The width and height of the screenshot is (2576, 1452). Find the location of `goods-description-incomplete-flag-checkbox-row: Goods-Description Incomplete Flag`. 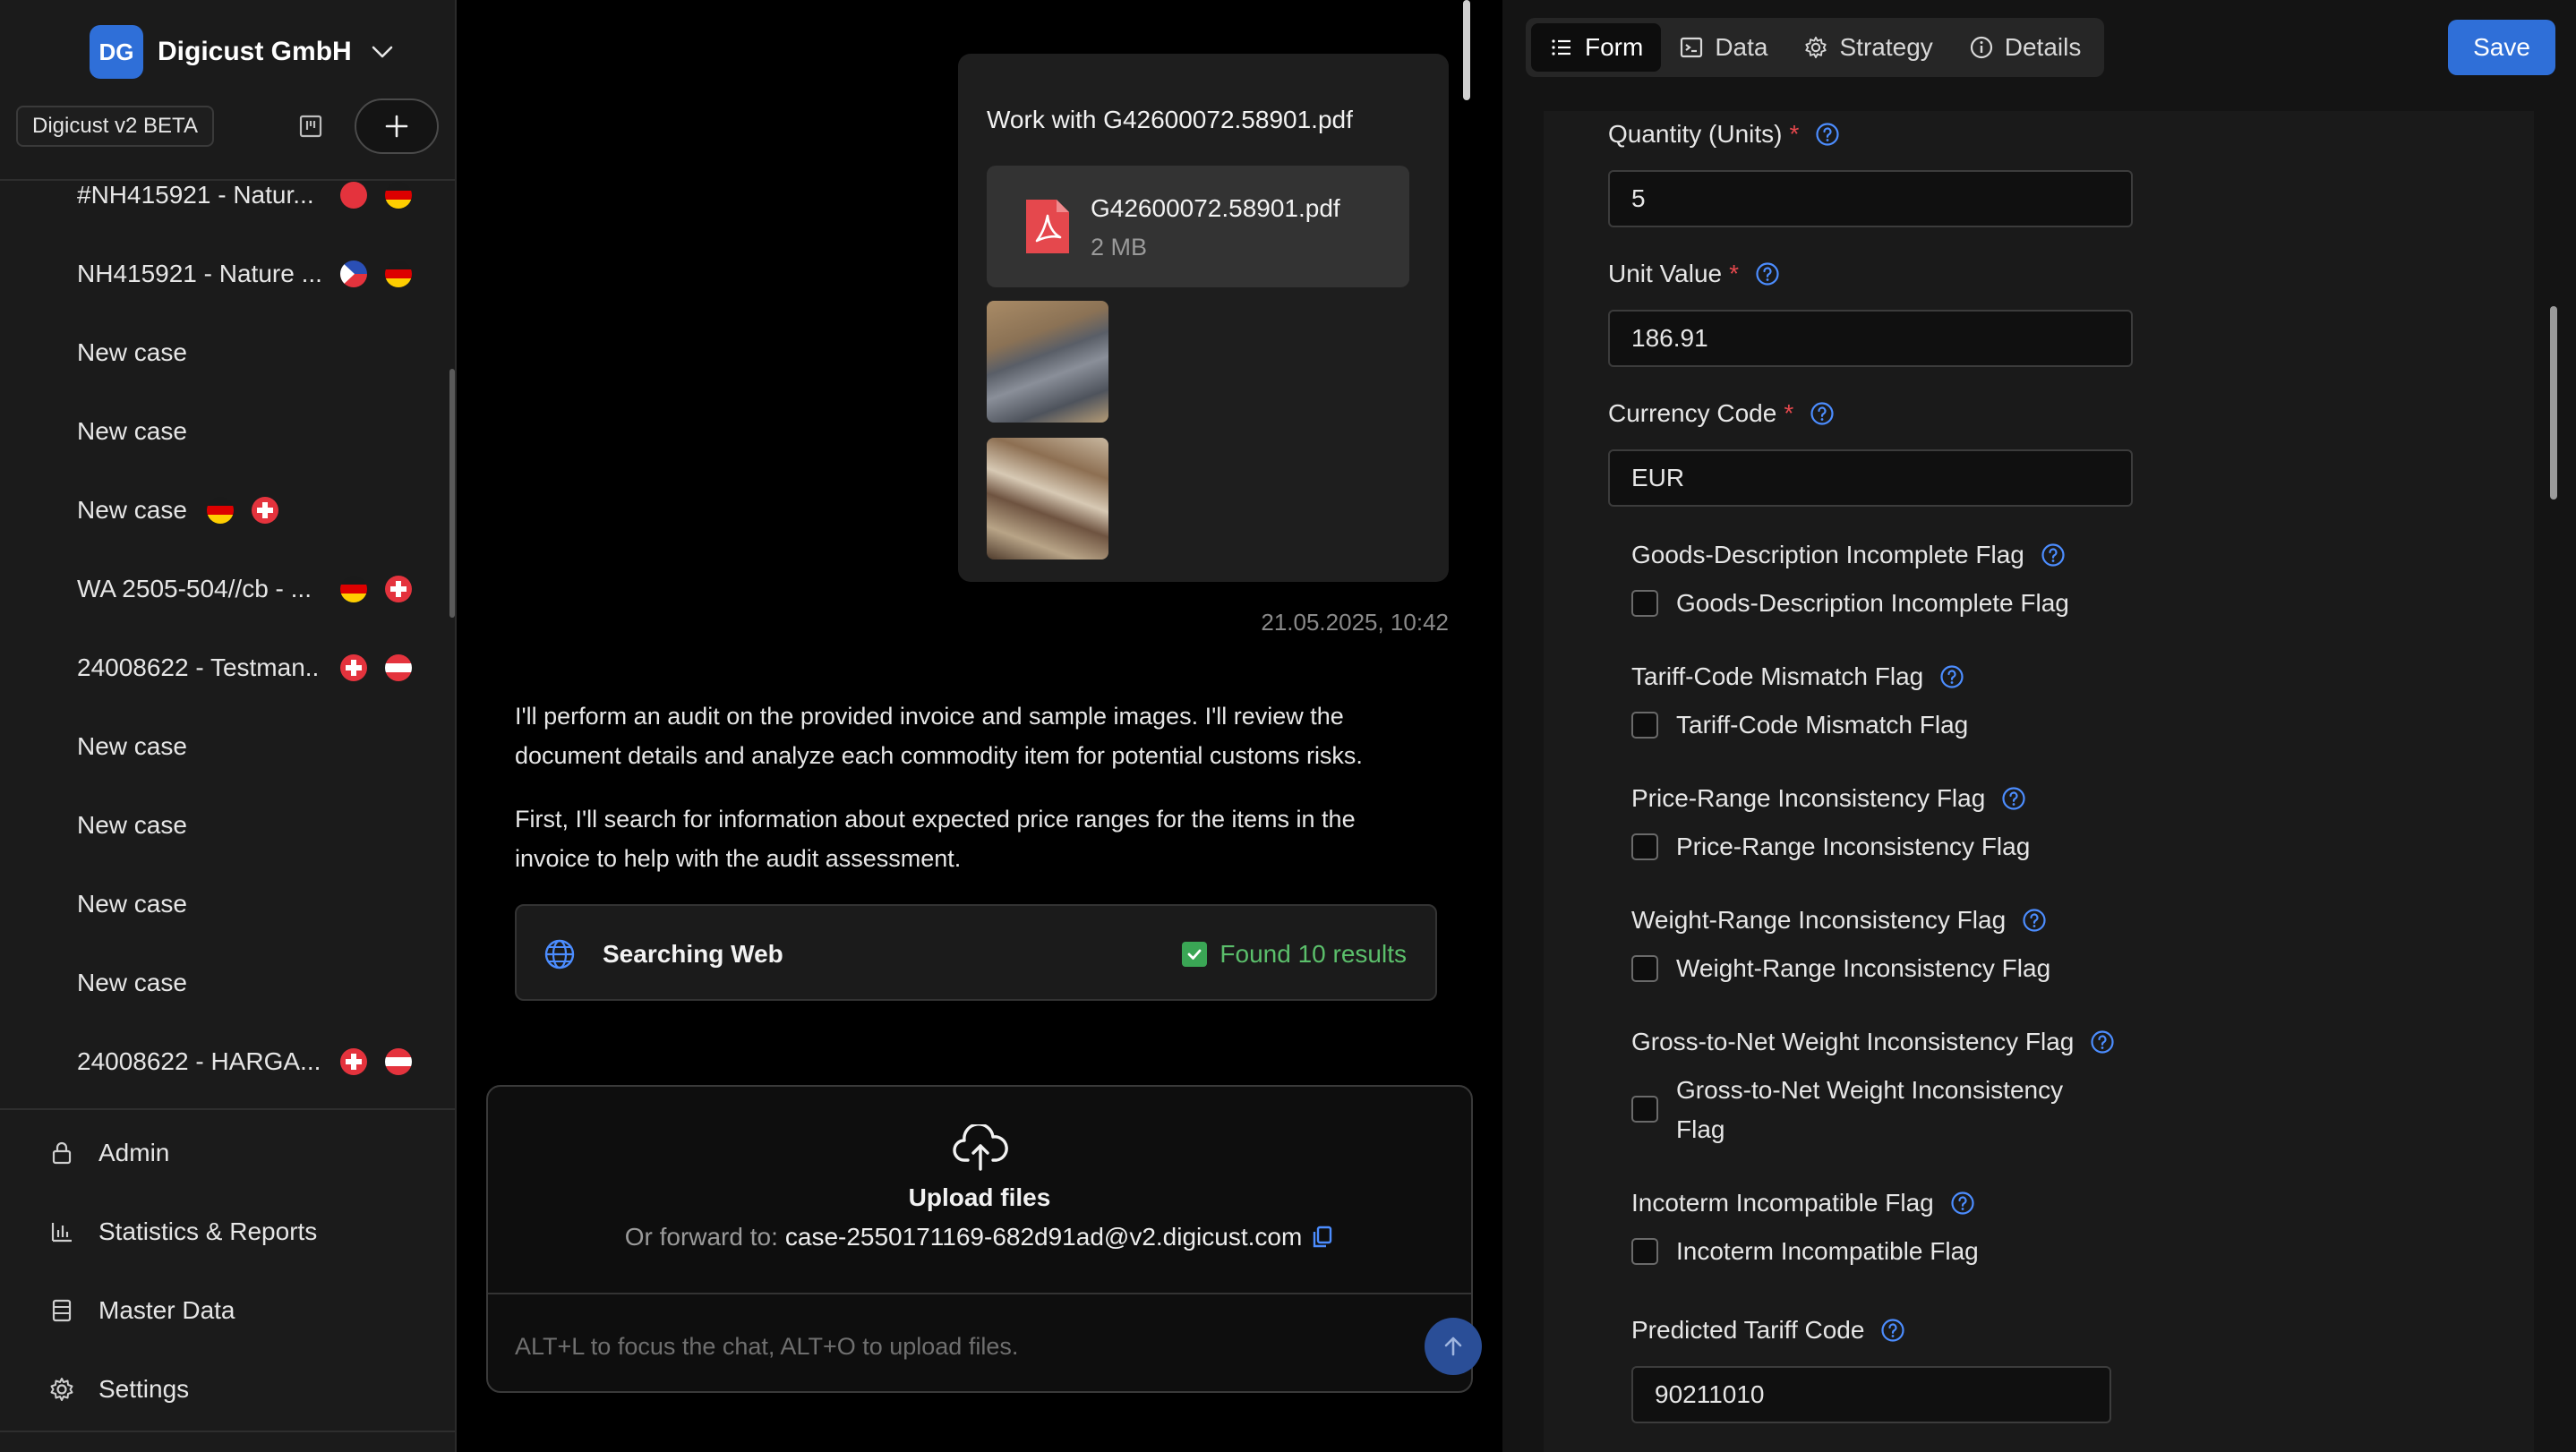

goods-description-incomplete-flag-checkbox-row: Goods-Description Incomplete Flag is located at coordinates (1850, 603).